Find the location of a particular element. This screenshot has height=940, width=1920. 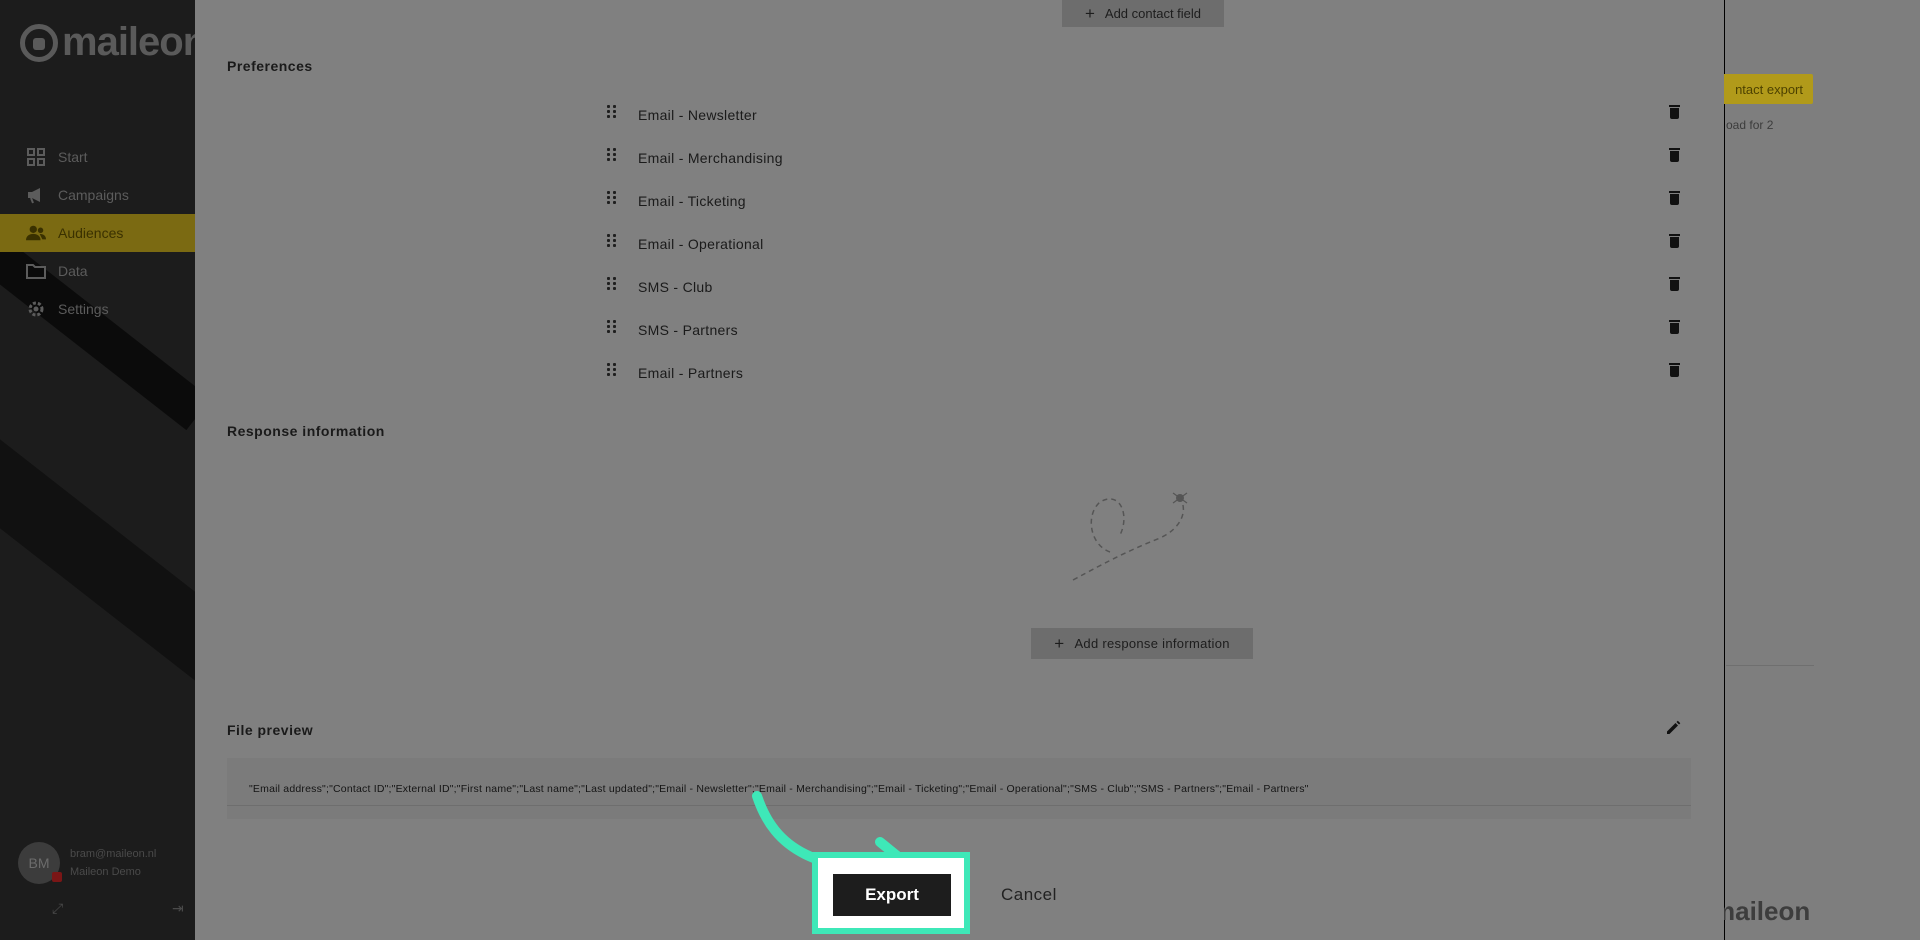

list-item: SMS - Partners is located at coordinates (959, 329).